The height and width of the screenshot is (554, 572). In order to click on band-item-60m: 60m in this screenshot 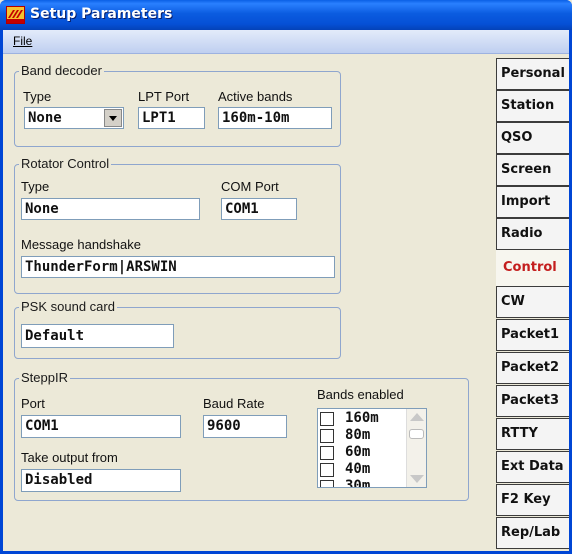, I will do `click(362, 452)`.